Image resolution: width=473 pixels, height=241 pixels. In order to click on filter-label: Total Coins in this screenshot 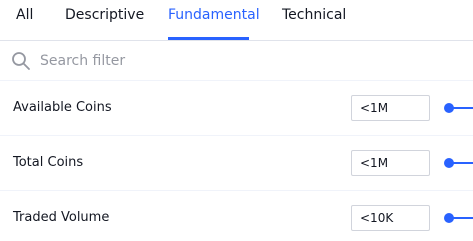, I will do `click(48, 162)`.